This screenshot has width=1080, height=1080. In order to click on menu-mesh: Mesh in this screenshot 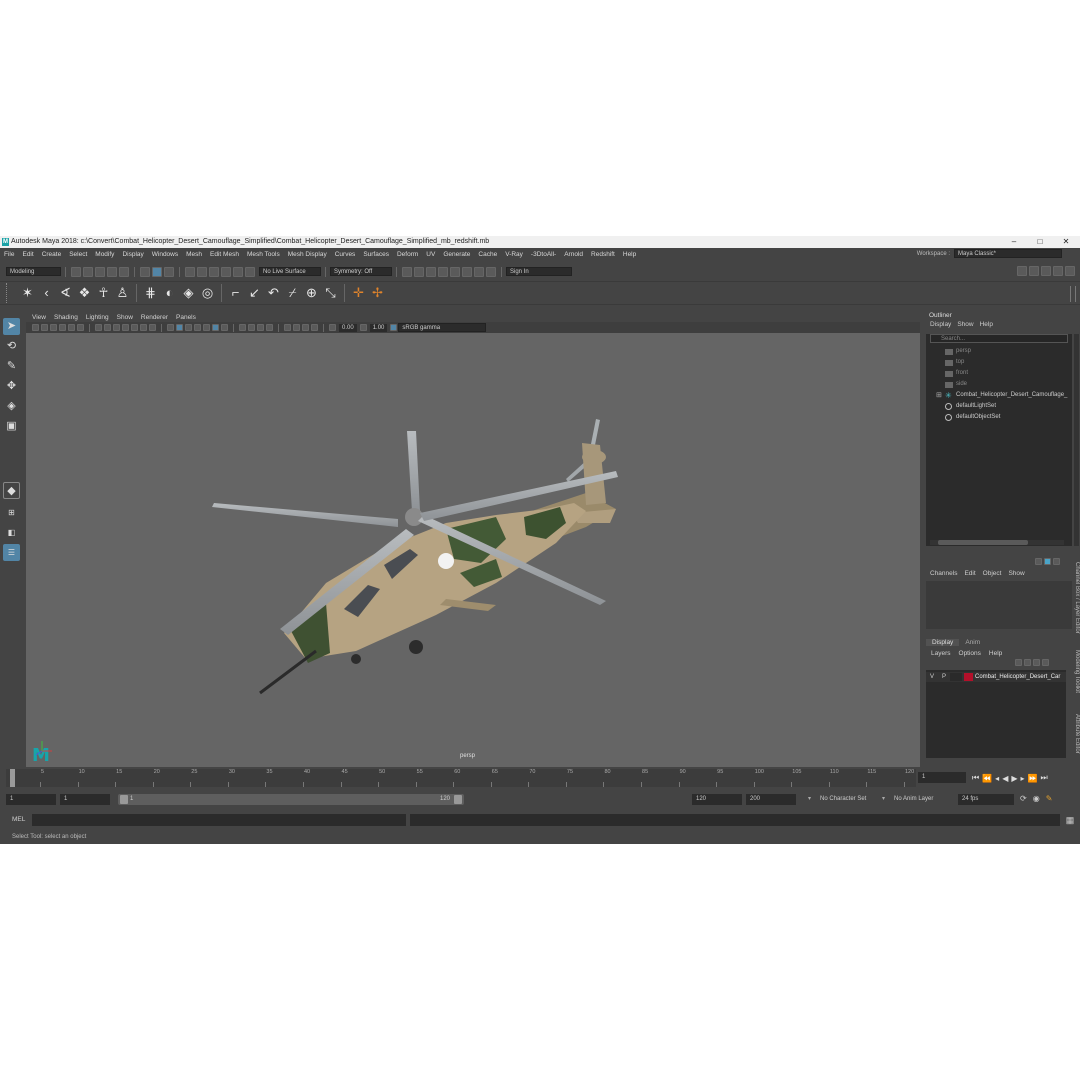, I will do `click(194, 254)`.